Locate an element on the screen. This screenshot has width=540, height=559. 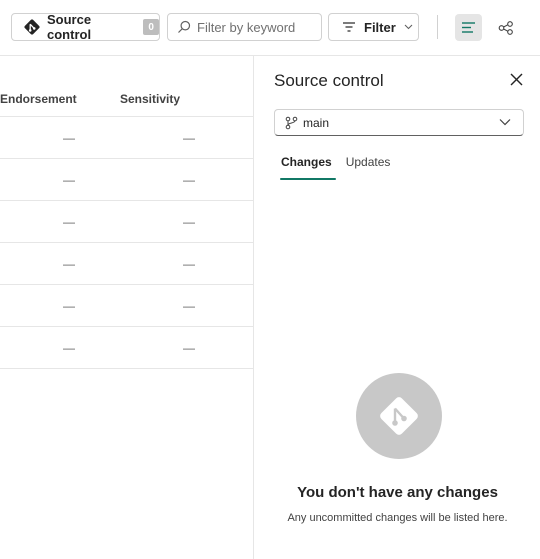
filter-button: Filter is located at coordinates (373, 27).